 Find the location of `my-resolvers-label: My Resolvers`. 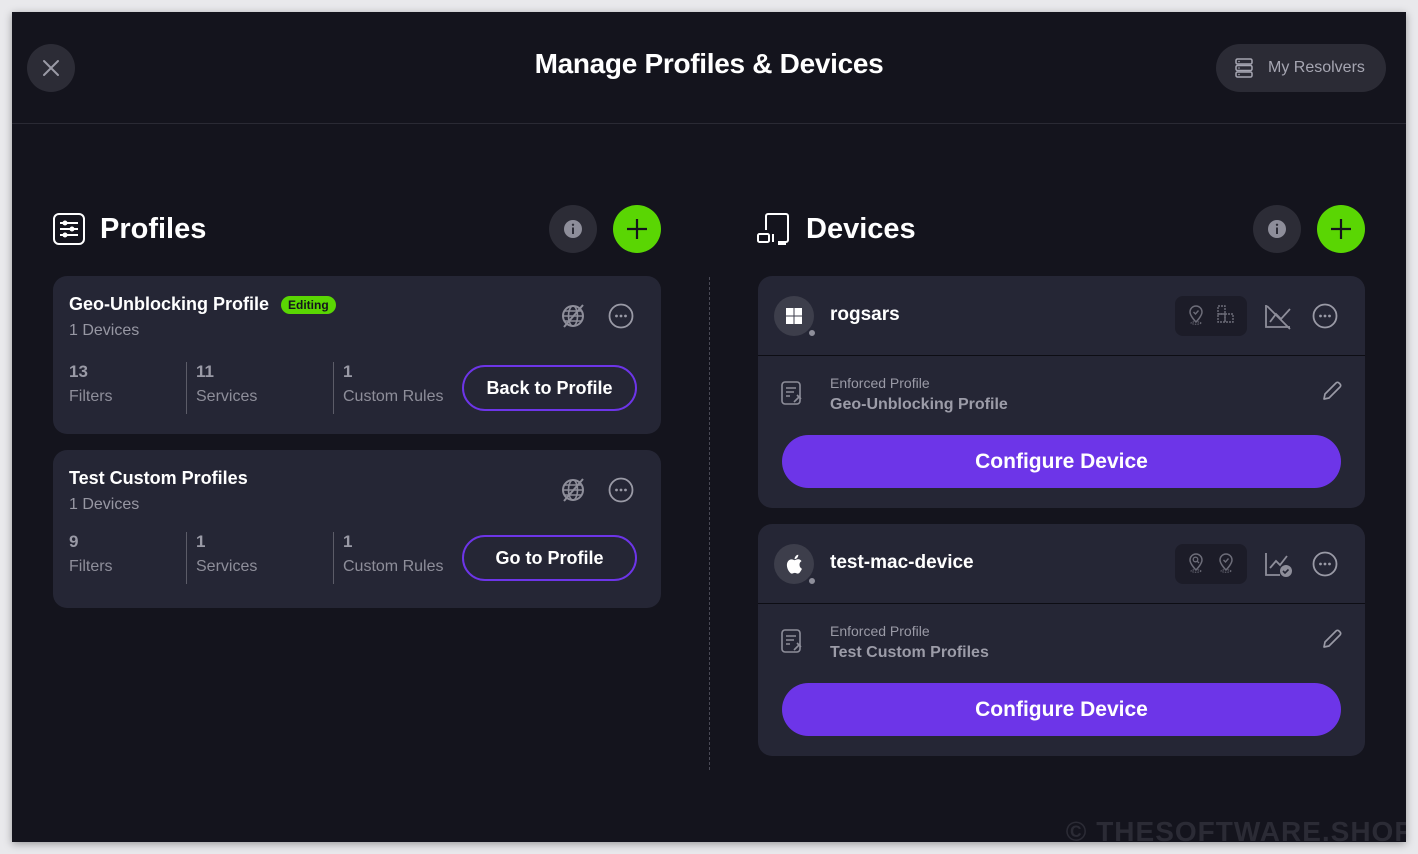

my-resolvers-label: My Resolvers is located at coordinates (1316, 67).